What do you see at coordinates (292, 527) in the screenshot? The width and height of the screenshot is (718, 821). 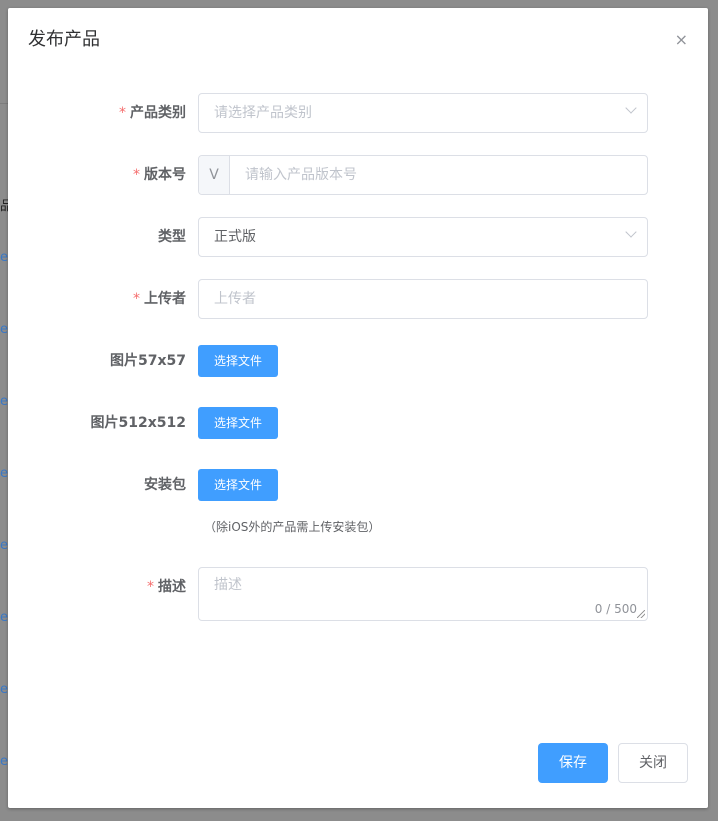 I see `package-hint: （除iOS外的产品需上传安装包）` at bounding box center [292, 527].